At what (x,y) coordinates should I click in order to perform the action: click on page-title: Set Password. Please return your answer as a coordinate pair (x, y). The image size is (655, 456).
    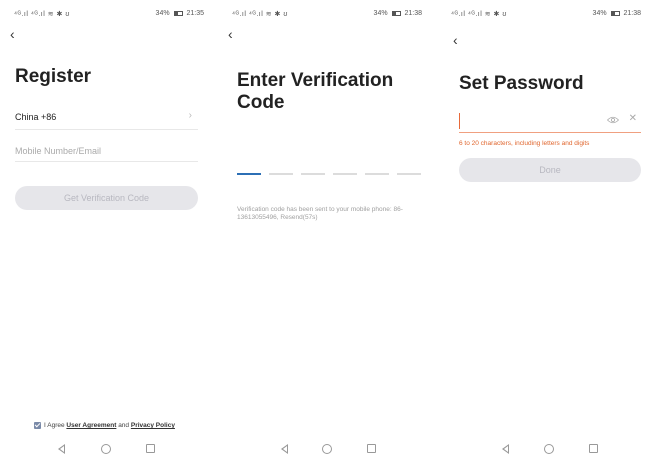
    Looking at the image, I should click on (521, 83).